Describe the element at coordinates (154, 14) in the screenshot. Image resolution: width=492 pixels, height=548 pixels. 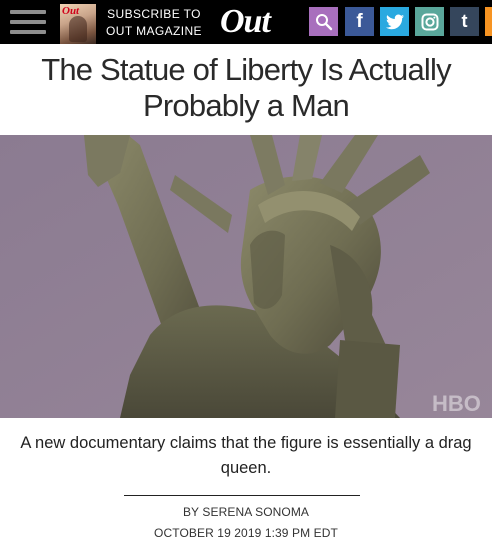
I see `subscribe-line-1: SUBSCRIBE TO` at that location.